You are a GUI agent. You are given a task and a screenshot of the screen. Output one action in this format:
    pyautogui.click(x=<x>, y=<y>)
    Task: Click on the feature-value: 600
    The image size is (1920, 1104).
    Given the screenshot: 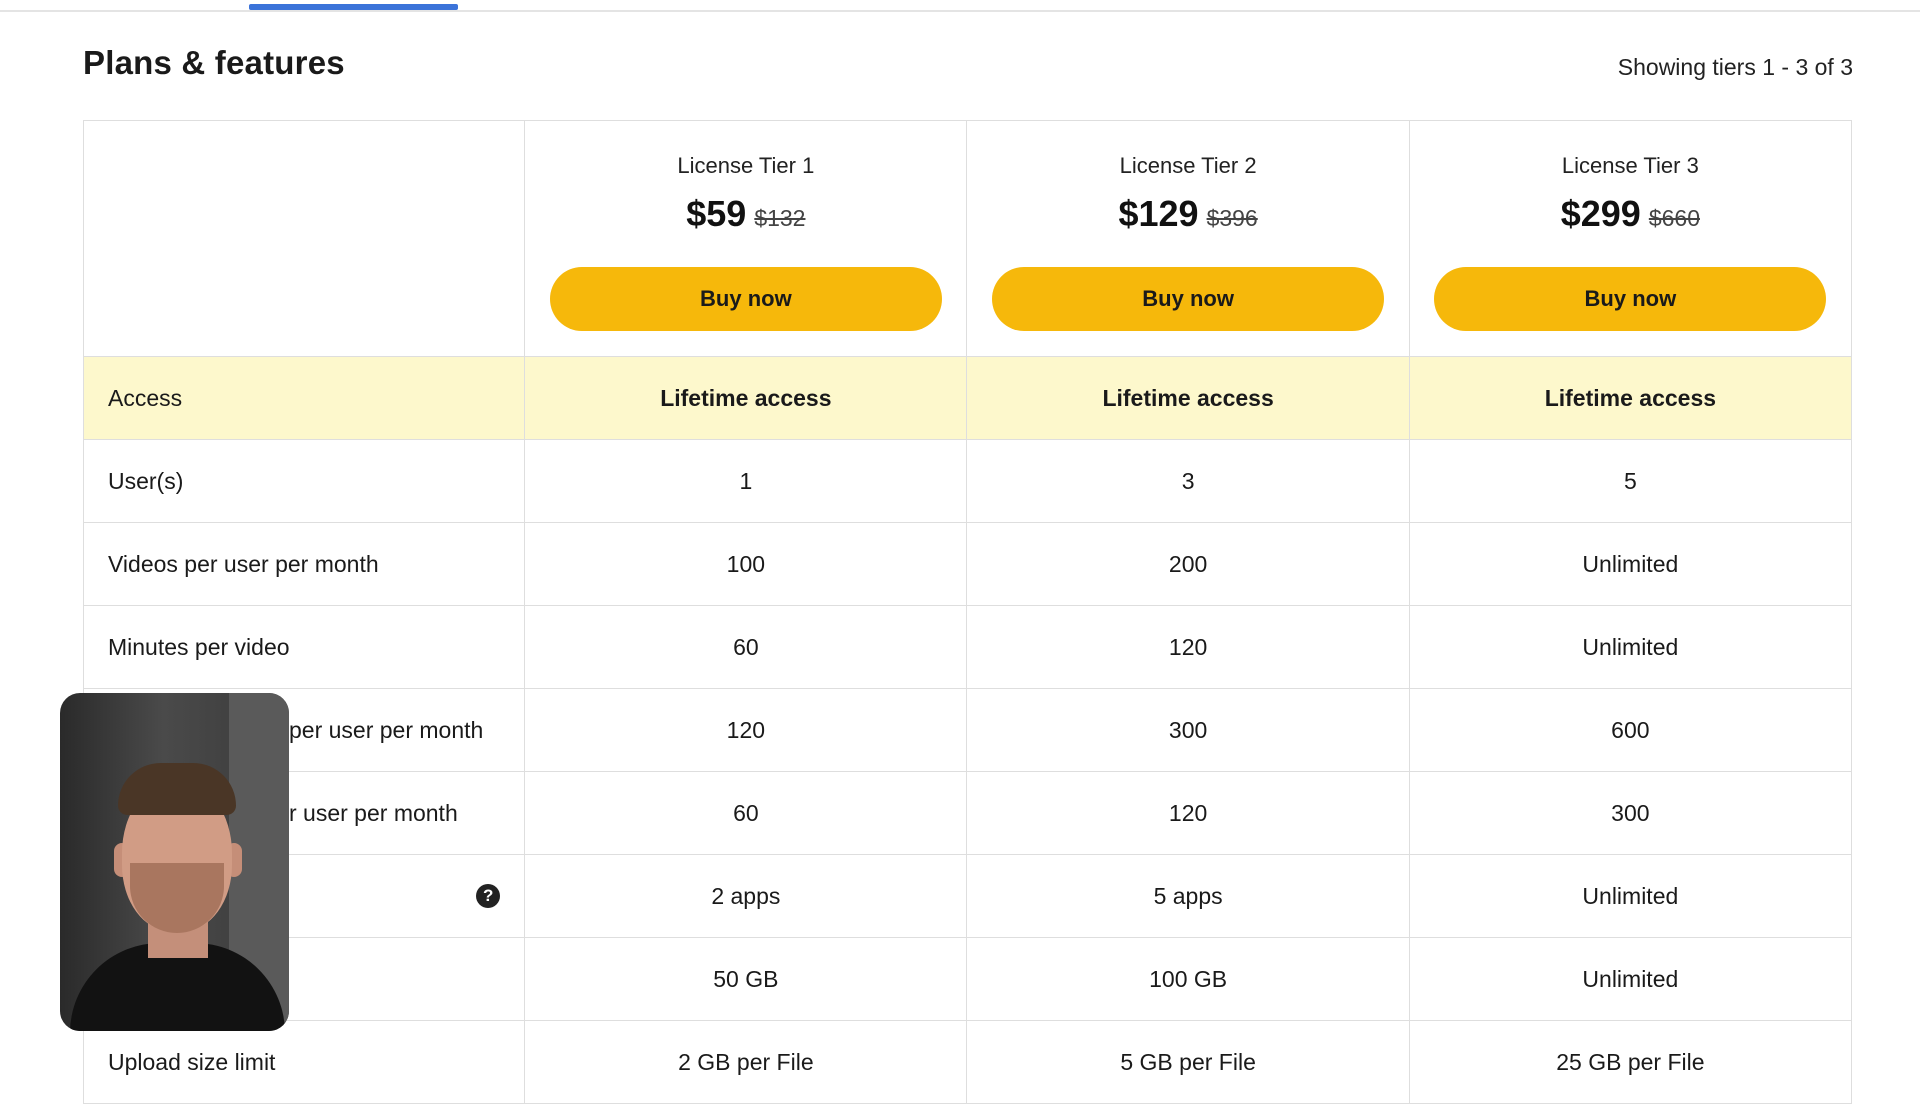 What is the action you would take?
    pyautogui.click(x=1630, y=730)
    